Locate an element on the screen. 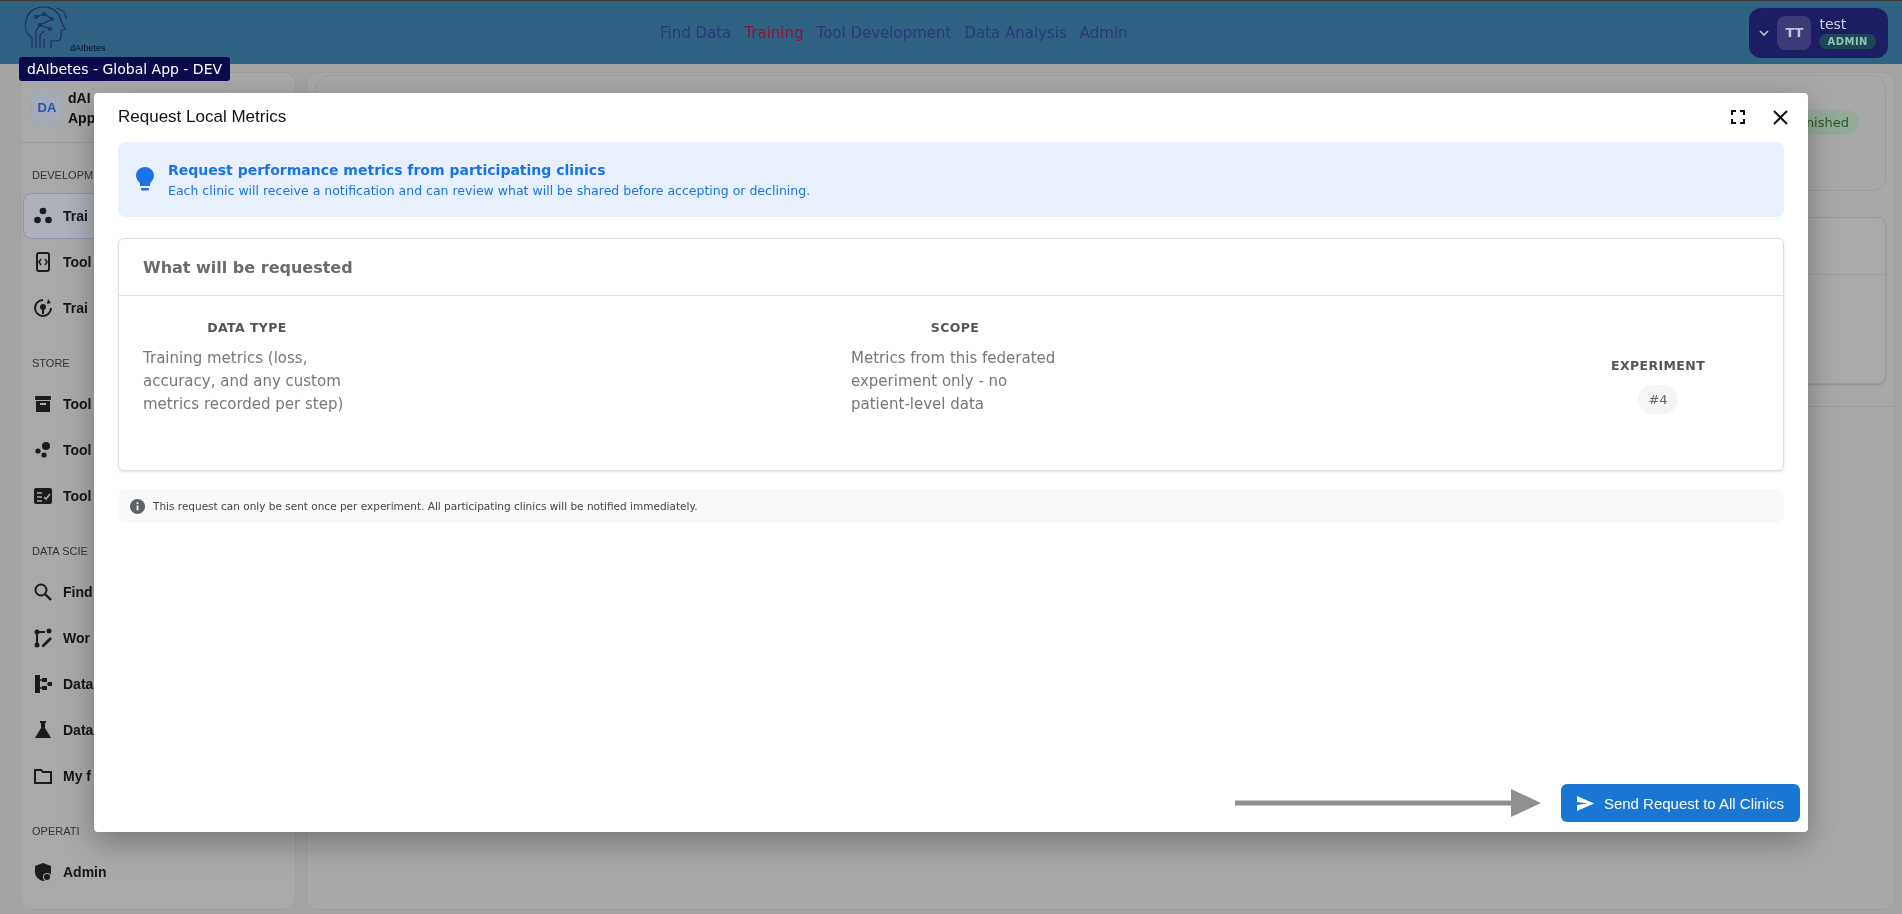 This screenshot has width=1902, height=914. card-heading: What will be requested is located at coordinates (951, 267).